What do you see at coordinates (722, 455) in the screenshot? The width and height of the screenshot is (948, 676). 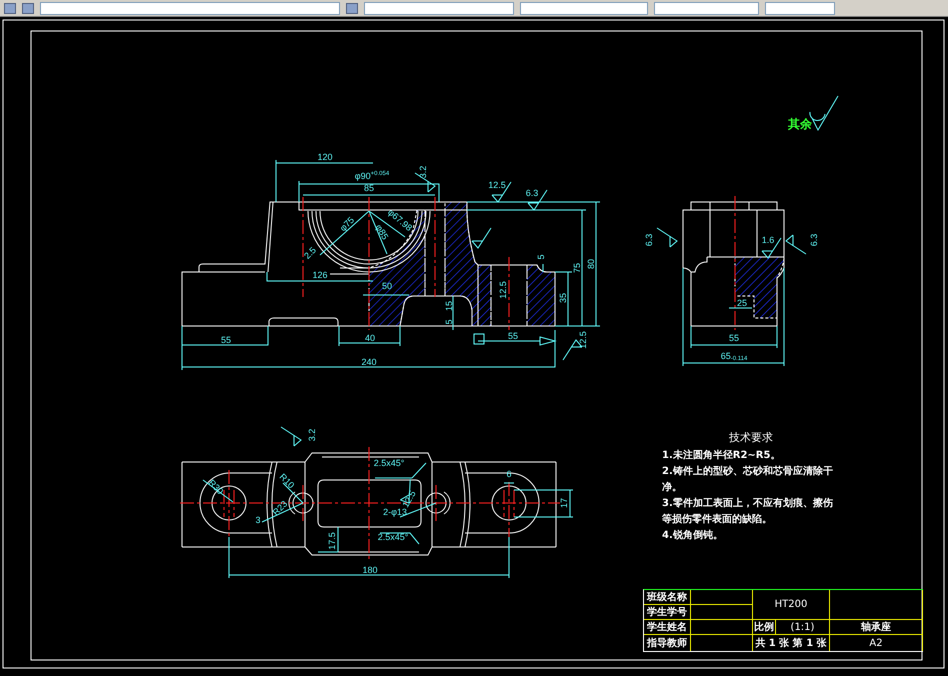 I see `requirement-item: 1.未注圆角半径R2~R5。` at bounding box center [722, 455].